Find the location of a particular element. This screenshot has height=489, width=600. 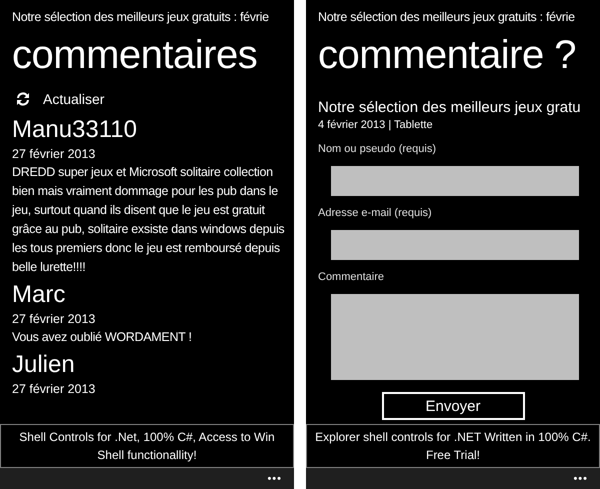

refresh-button: Actualiser is located at coordinates (58, 99).